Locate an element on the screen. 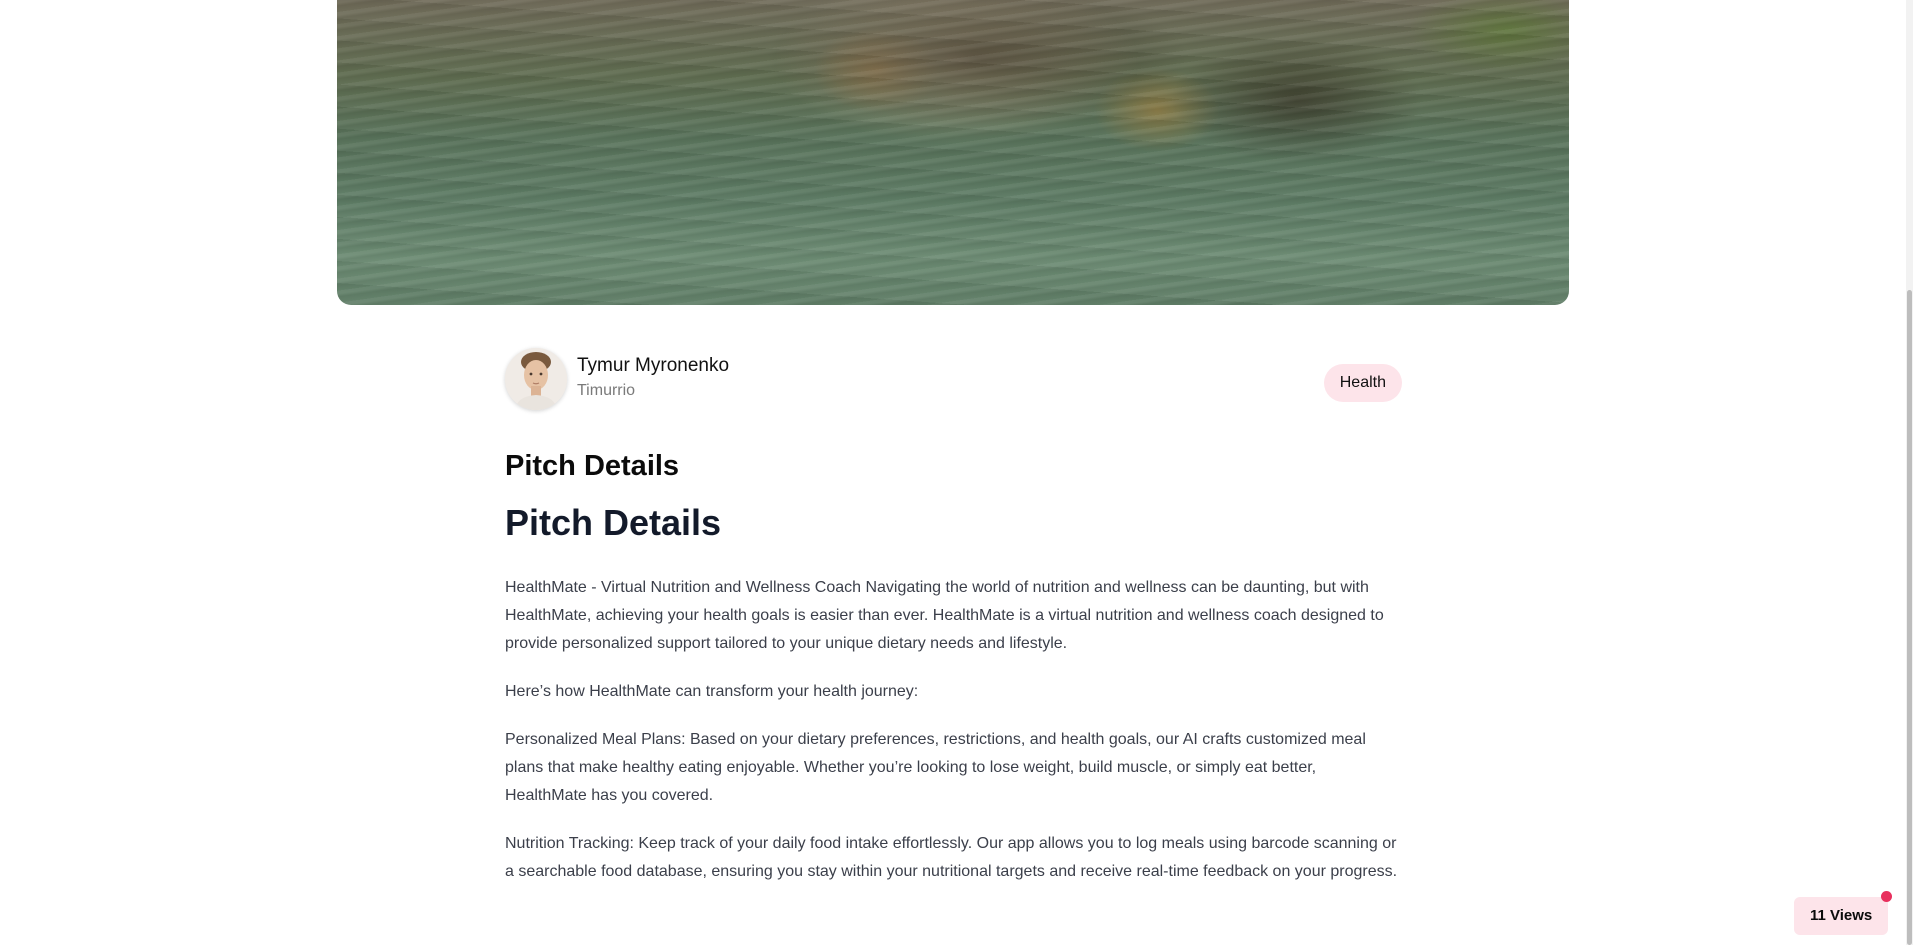  avatar is located at coordinates (536, 379).